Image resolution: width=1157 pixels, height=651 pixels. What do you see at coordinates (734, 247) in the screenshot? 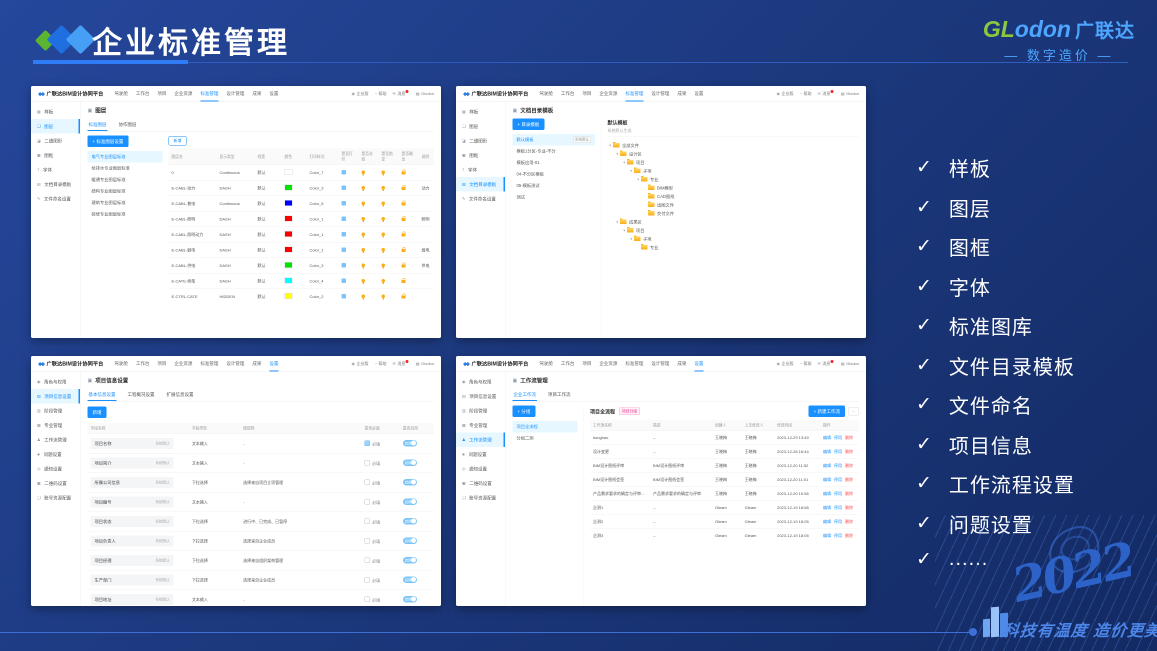
I see `tree-node: 专业` at bounding box center [734, 247].